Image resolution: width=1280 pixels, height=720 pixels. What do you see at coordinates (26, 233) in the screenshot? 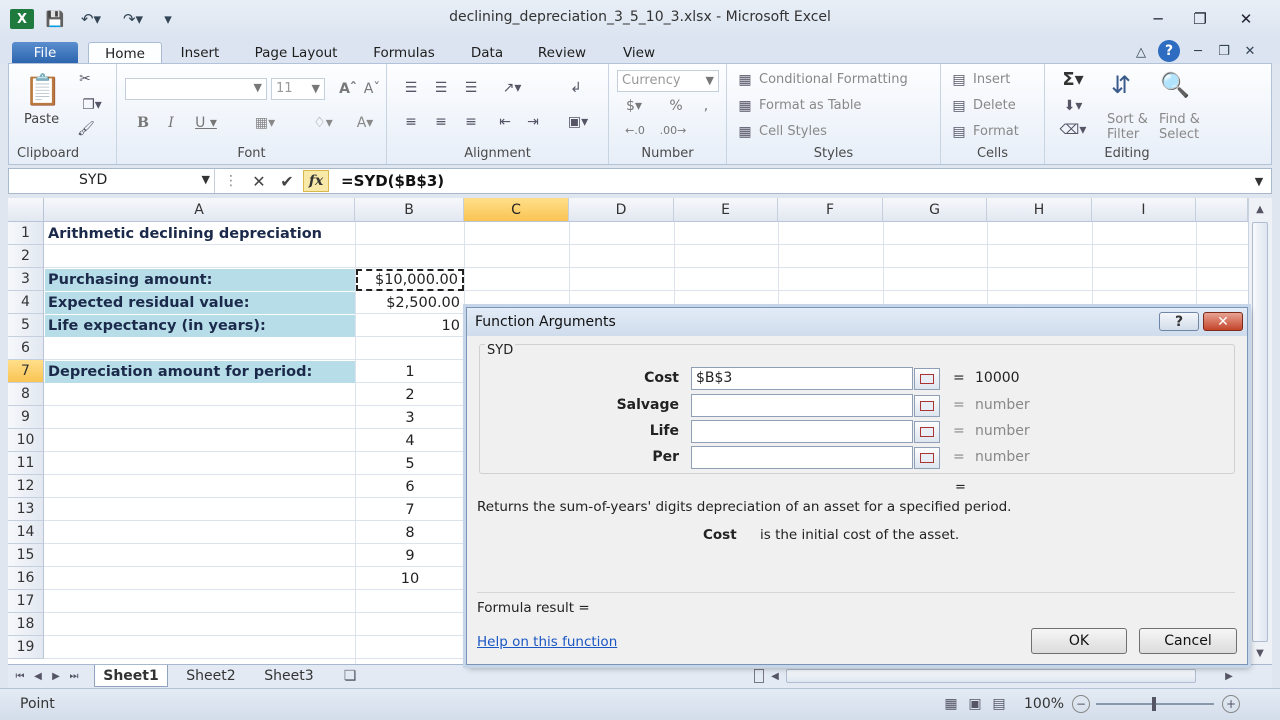
I see `row-header: 1` at bounding box center [26, 233].